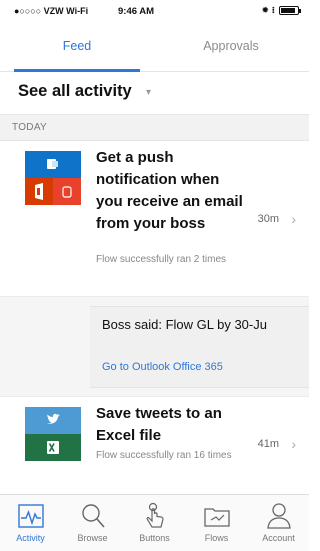  I want to click on bottom-nav: Activity Browse Buttons Flows Account, so click(154, 522).